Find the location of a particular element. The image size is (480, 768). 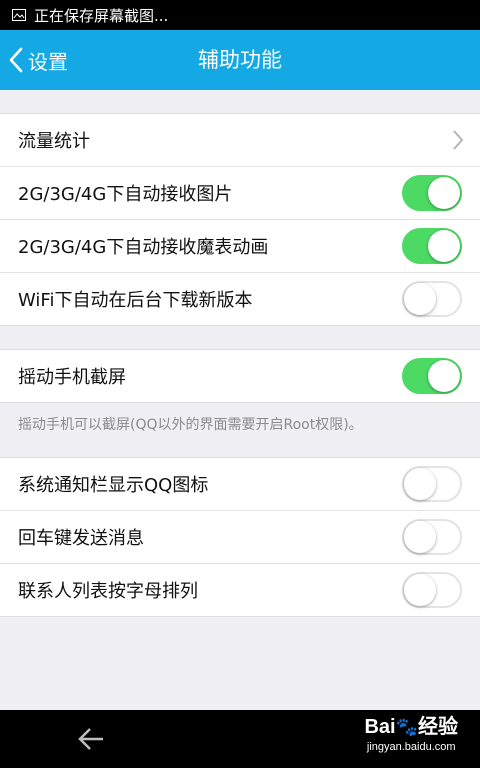

row-auto-receive-animations: 2G/3G/4G下自动接收魔表动画 is located at coordinates (240, 246).